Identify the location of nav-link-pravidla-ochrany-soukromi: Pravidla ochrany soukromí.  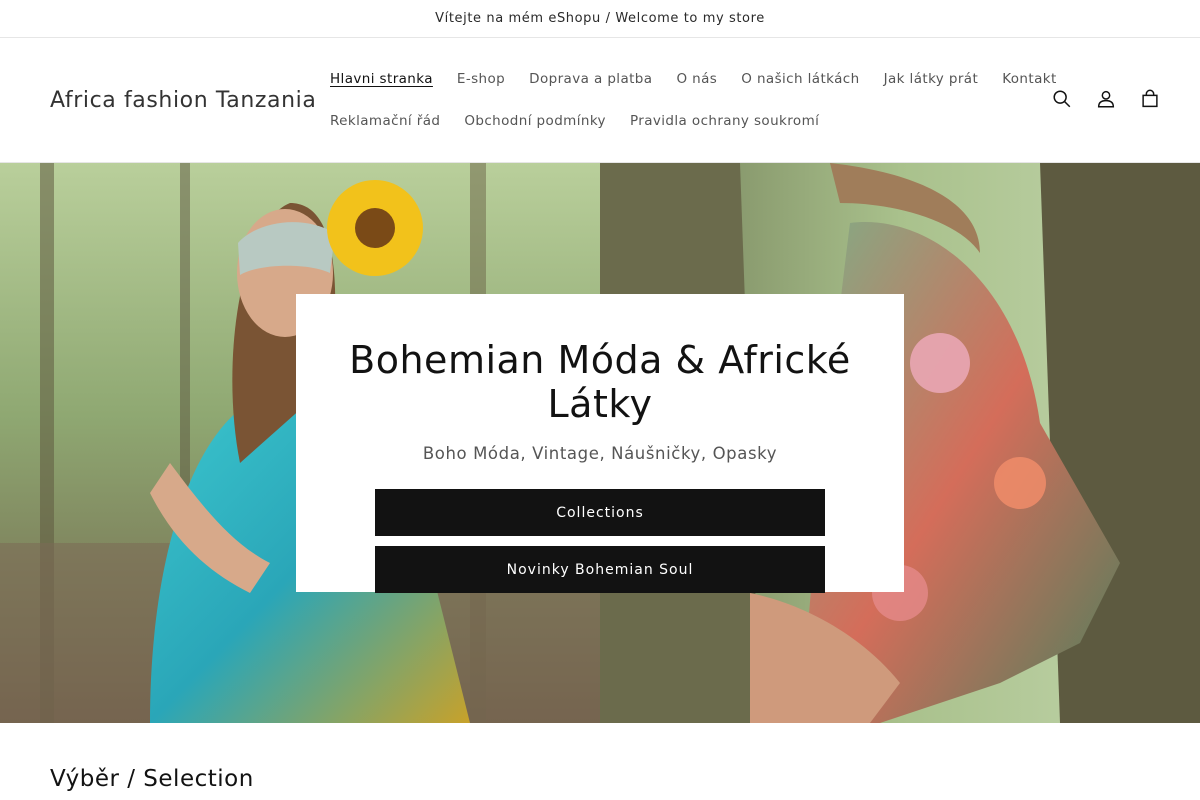
(724, 121).